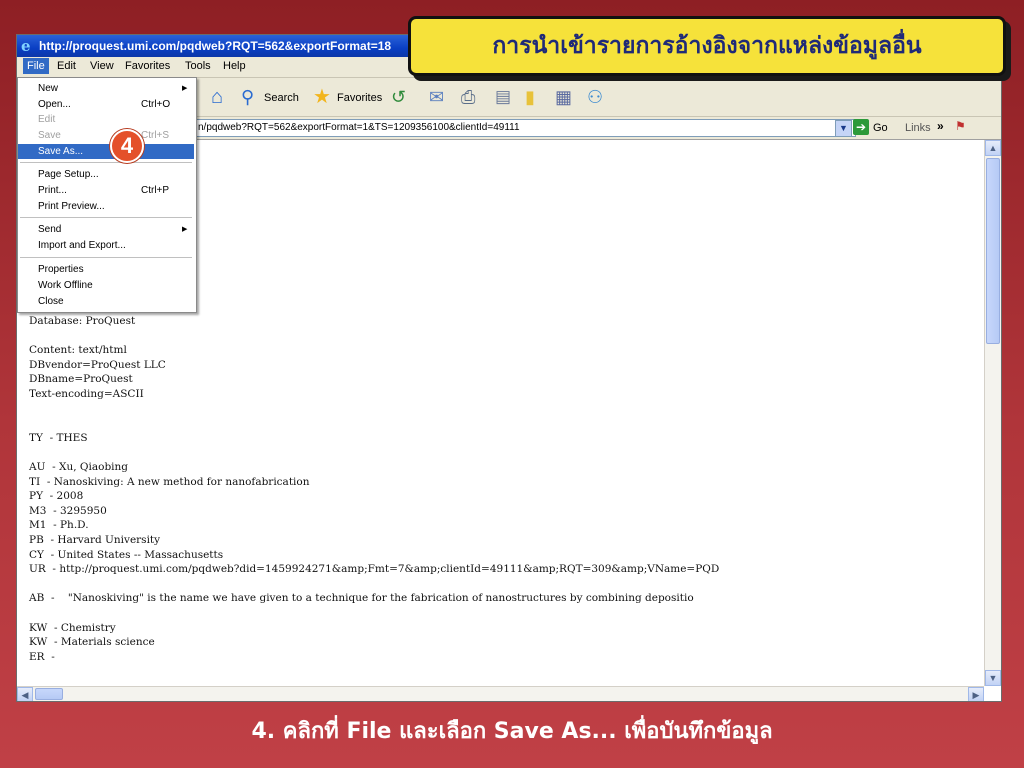  I want to click on mail-icon: ✉, so click(436, 97).